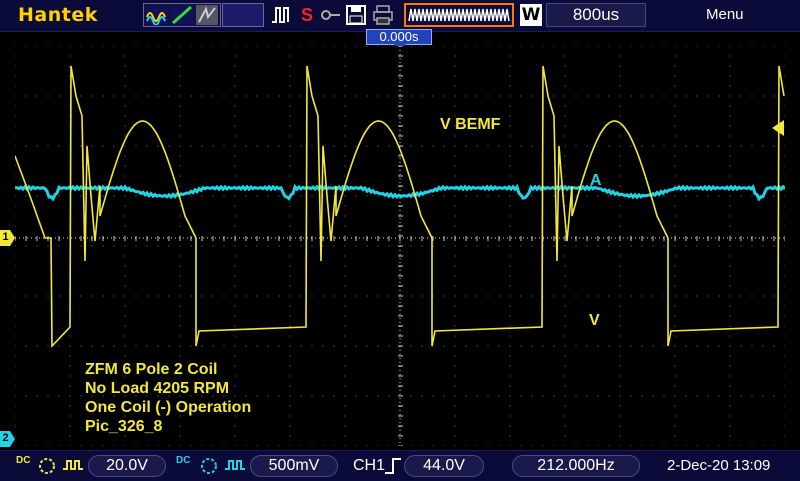 The width and height of the screenshot is (800, 481). I want to click on key-icon, so click(331, 15).